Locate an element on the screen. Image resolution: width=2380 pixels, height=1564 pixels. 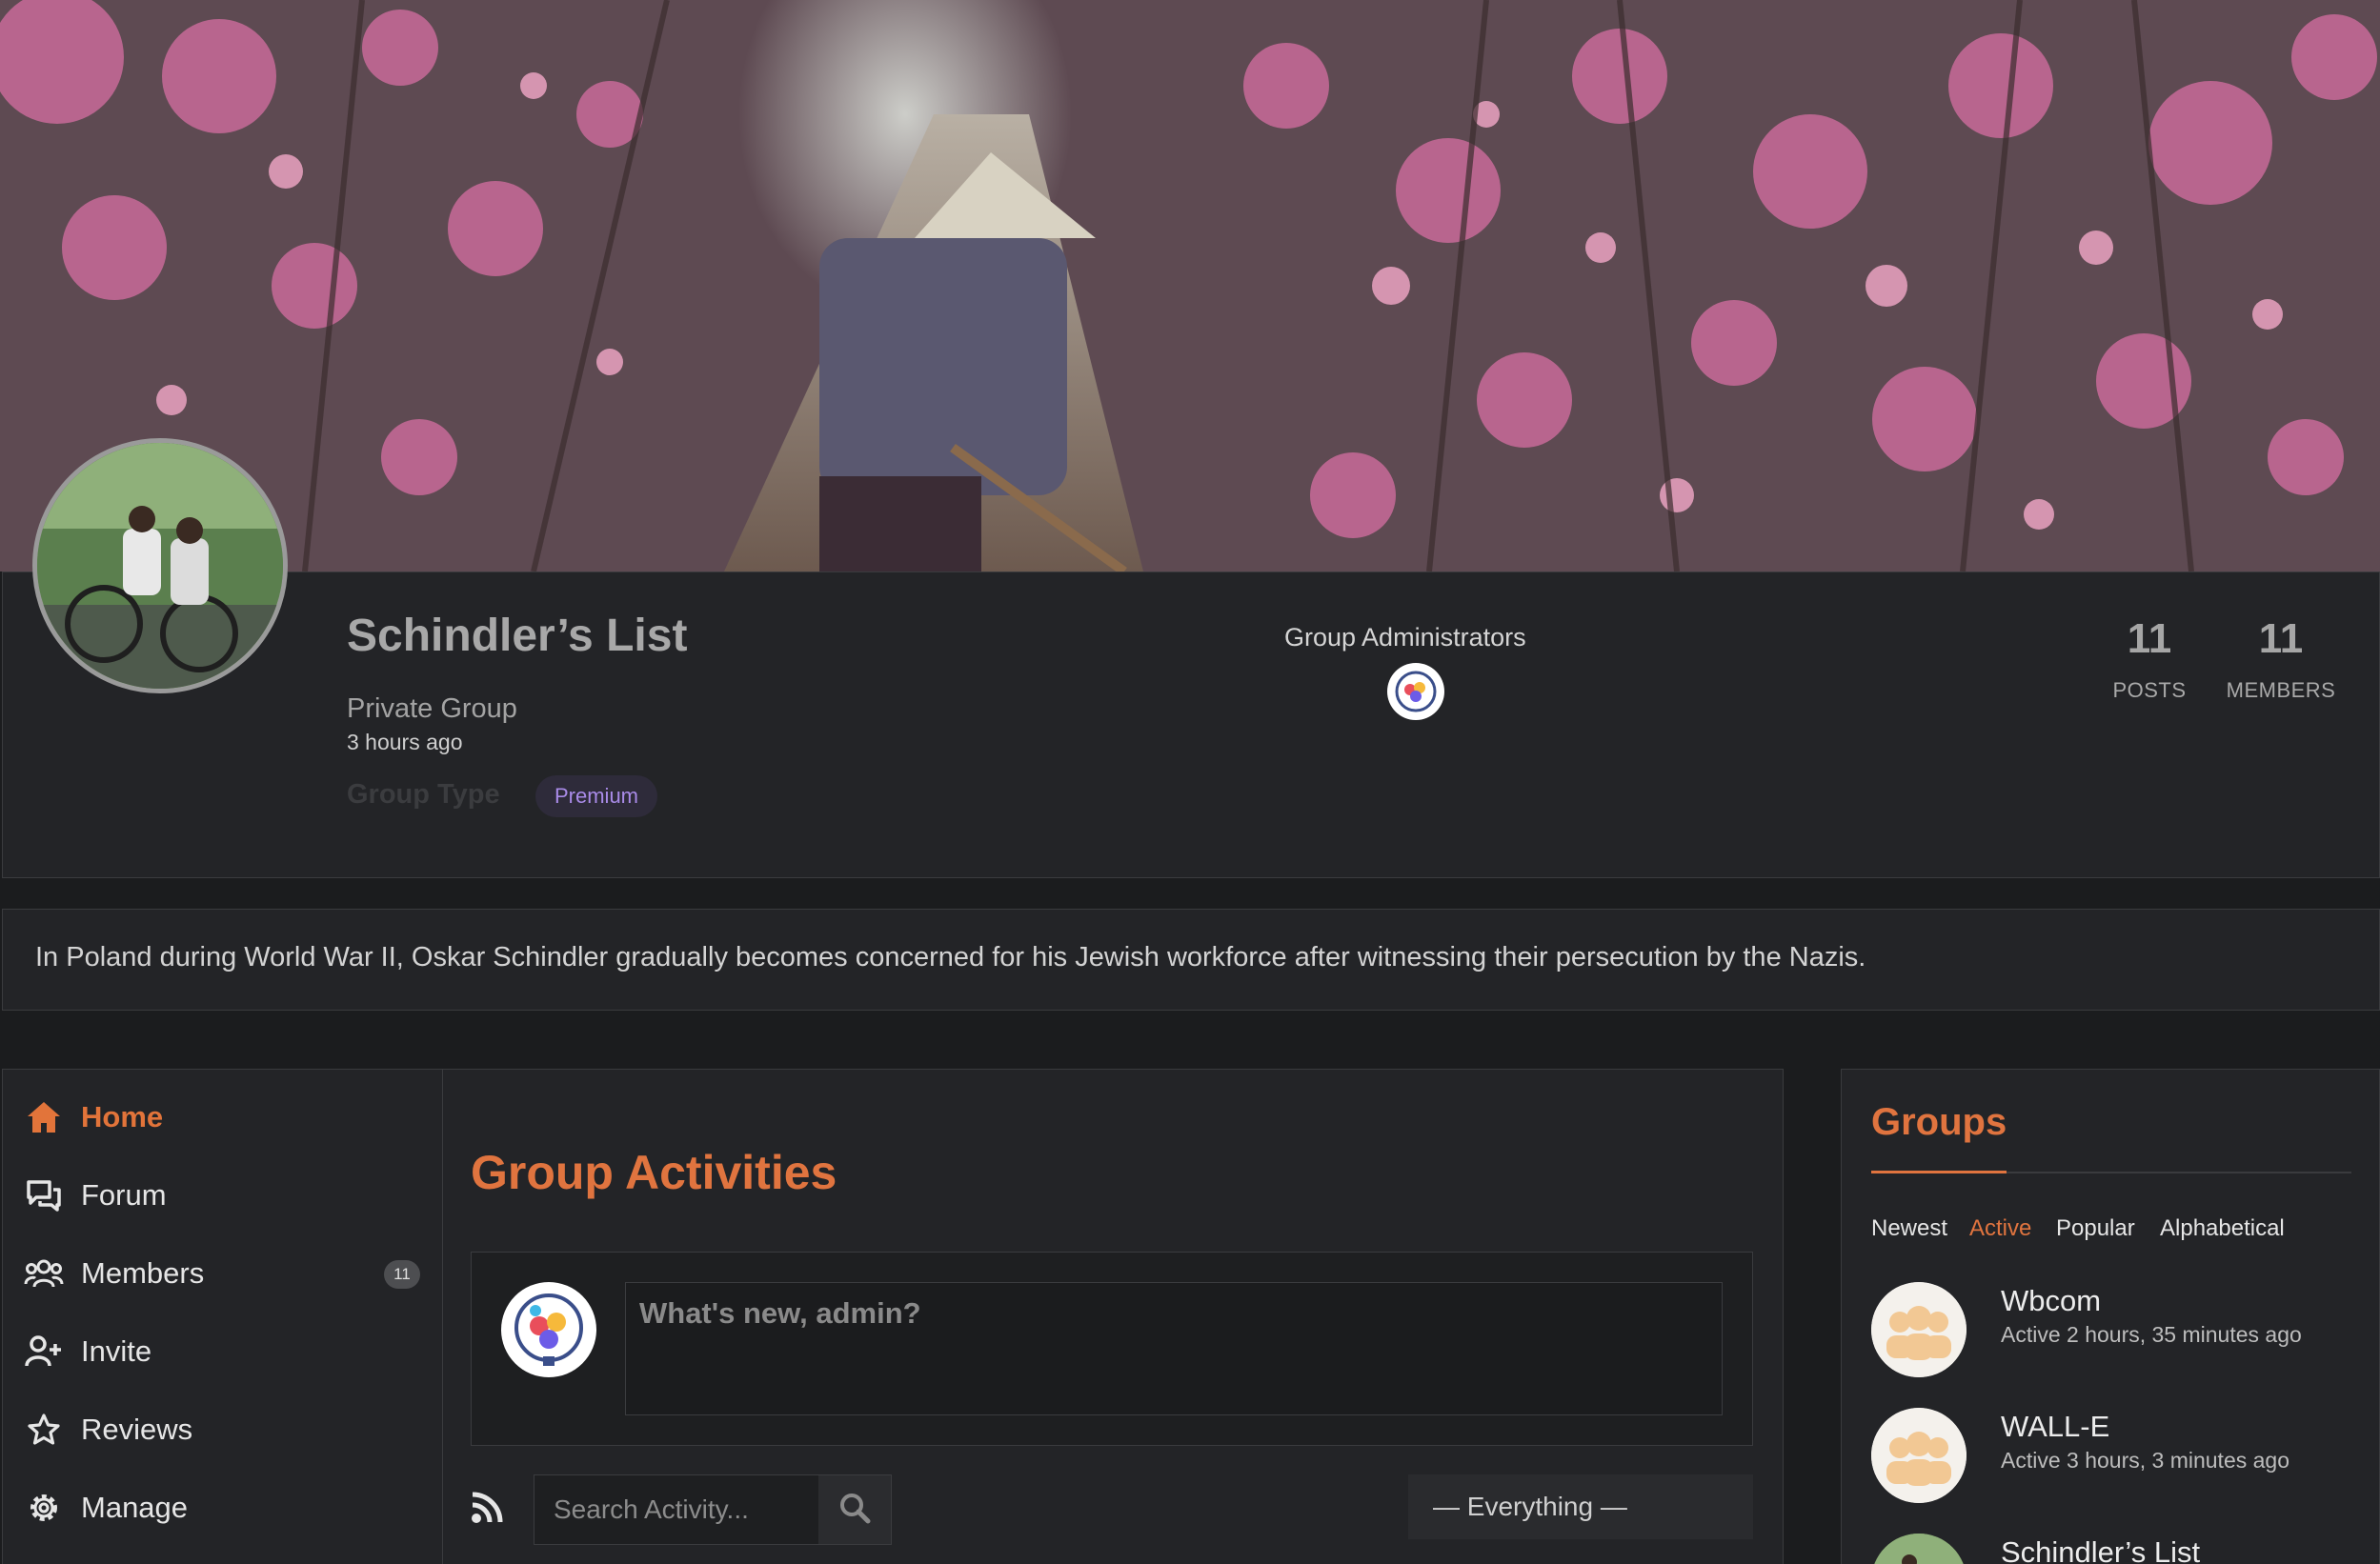
nav-item-invite: Invite is located at coordinates (224, 1351).